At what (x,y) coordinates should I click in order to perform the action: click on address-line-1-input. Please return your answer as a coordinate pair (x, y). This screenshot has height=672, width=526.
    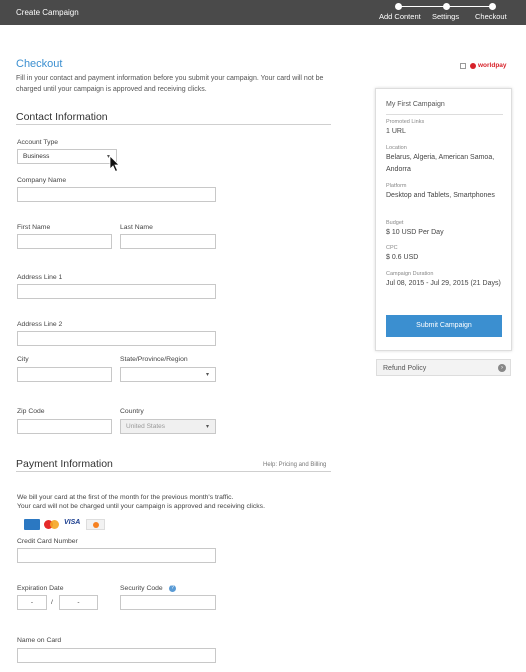
    Looking at the image, I should click on (116, 291).